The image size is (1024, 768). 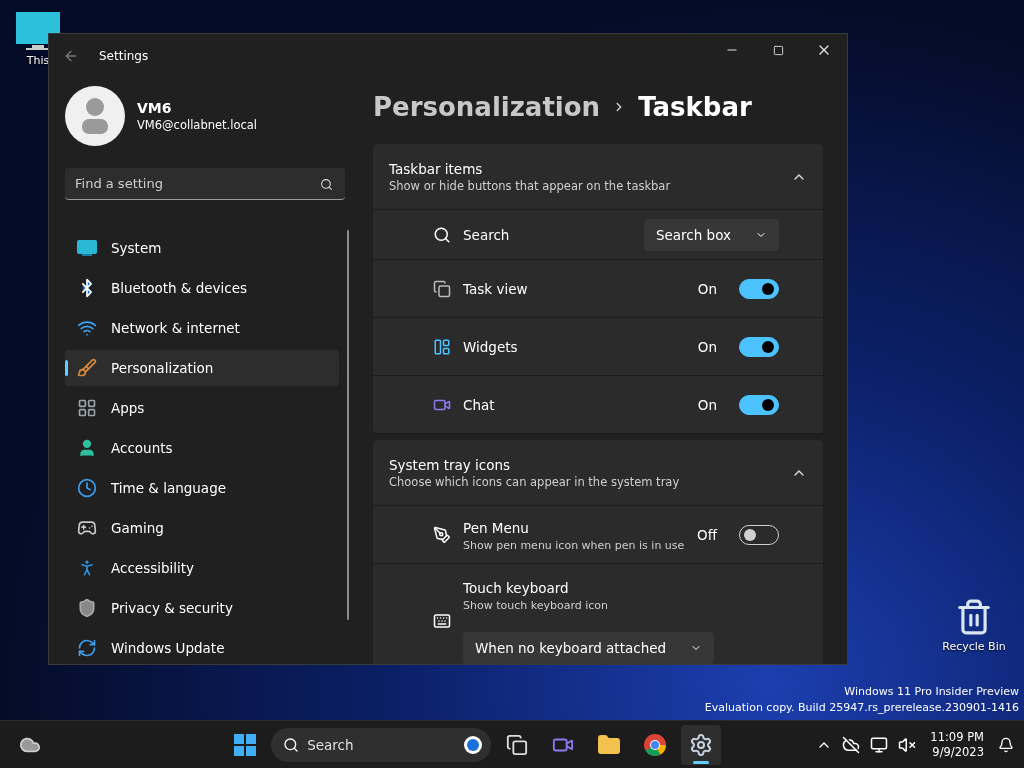 I want to click on setting-description: Show touch keyboard icon, so click(x=536, y=605).